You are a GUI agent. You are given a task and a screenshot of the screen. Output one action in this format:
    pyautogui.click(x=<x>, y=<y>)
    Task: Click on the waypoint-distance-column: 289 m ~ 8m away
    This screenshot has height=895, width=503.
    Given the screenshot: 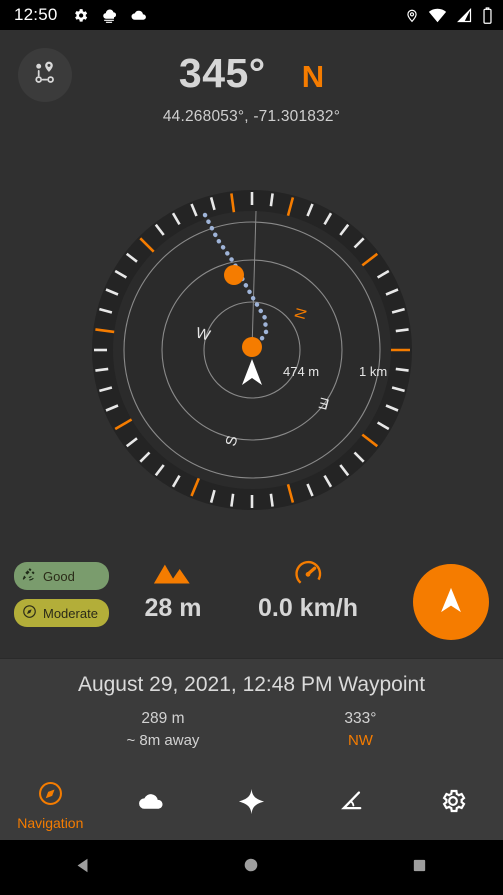 What is the action you would take?
    pyautogui.click(x=162, y=730)
    